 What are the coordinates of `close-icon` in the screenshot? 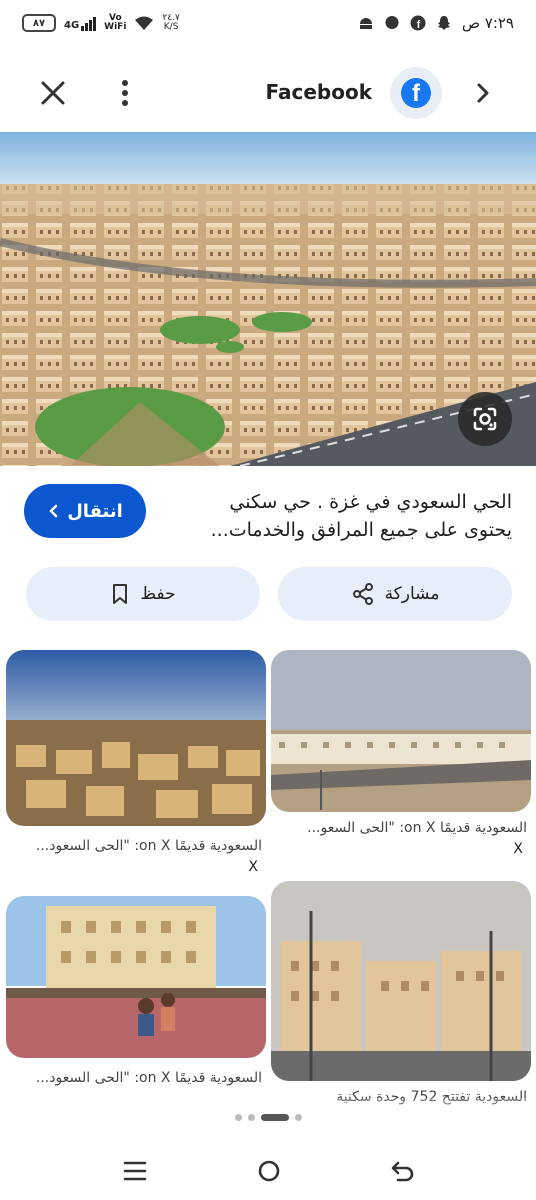 It's located at (53, 93).